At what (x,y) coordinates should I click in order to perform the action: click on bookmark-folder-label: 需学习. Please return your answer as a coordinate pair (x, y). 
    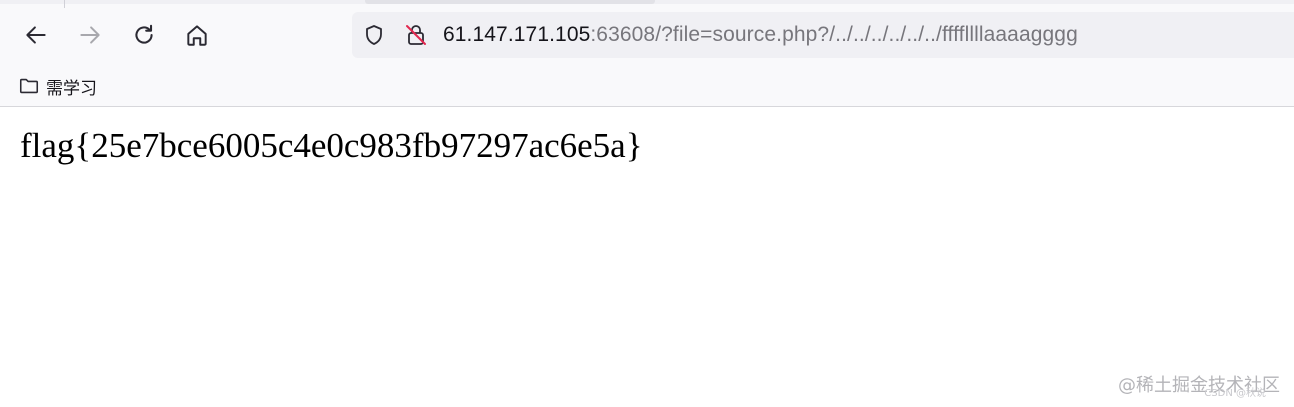
    Looking at the image, I should click on (71, 88).